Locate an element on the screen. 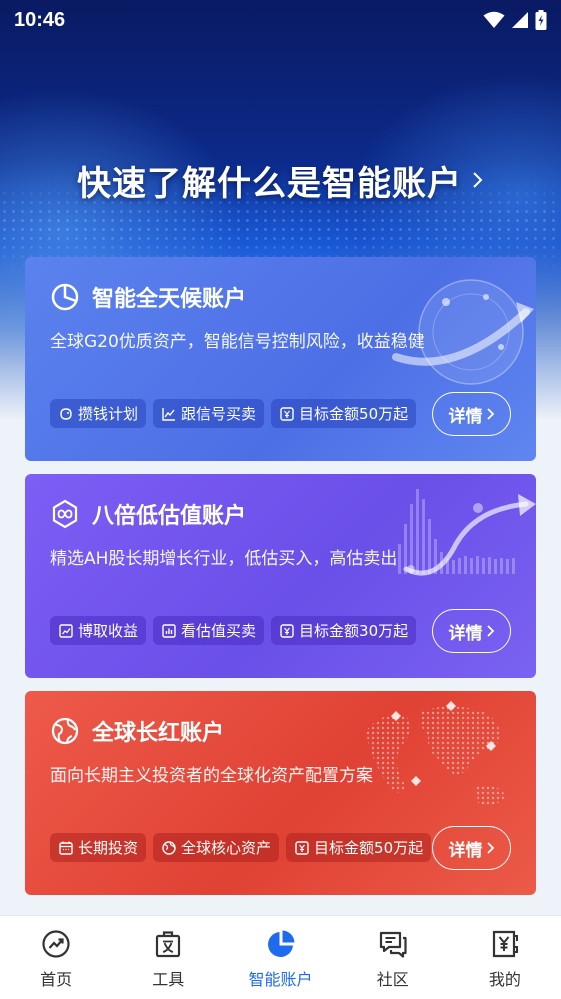  tab-label: 我的 is located at coordinates (504, 979).